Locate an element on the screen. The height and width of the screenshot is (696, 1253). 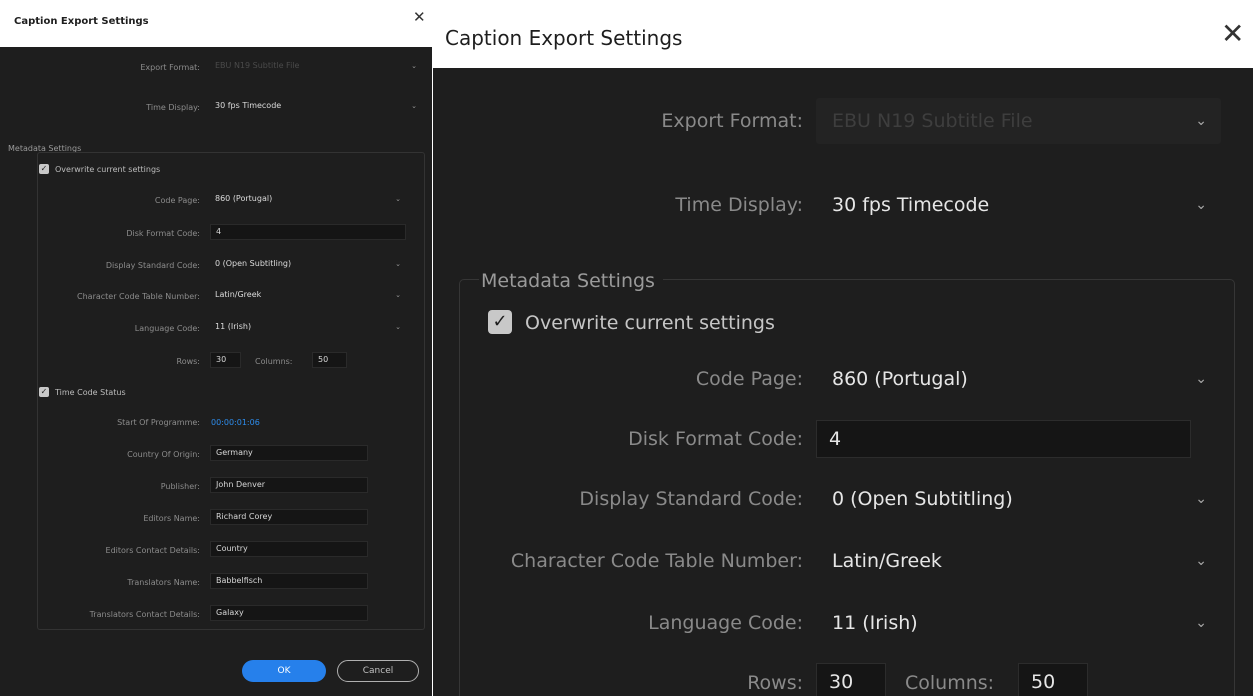
export-format-select-zoomed: EBU N19 Subtitle File ⌄ is located at coordinates (1018, 121).